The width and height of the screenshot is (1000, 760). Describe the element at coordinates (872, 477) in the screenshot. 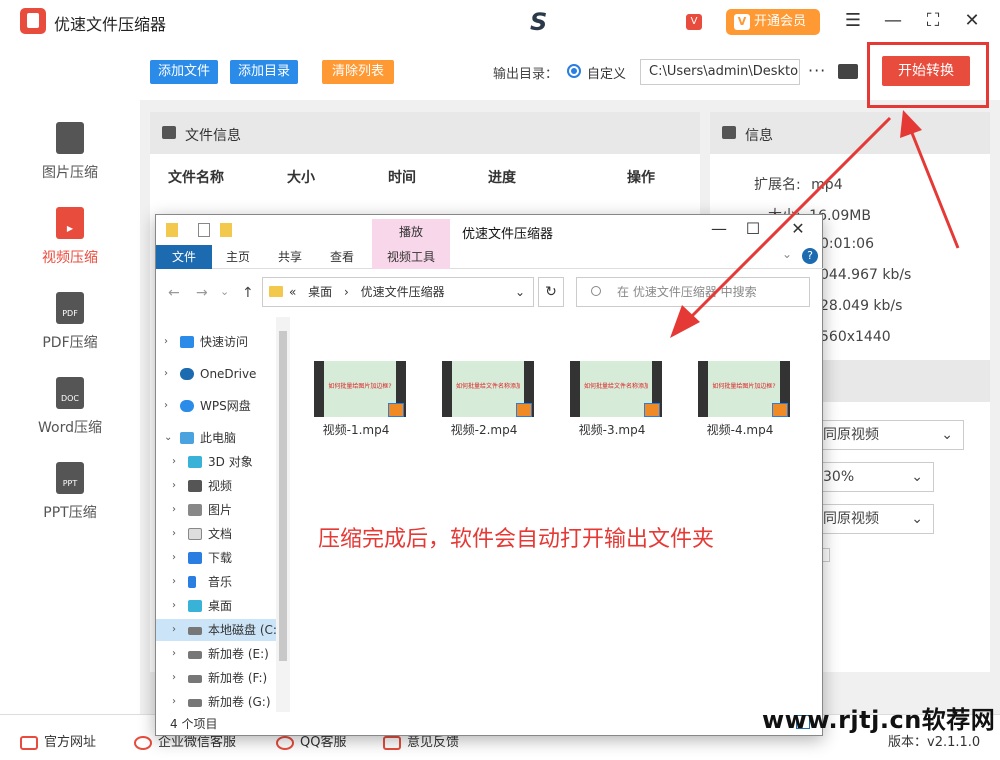

I see `option-quality-select: 30% ⌄` at that location.